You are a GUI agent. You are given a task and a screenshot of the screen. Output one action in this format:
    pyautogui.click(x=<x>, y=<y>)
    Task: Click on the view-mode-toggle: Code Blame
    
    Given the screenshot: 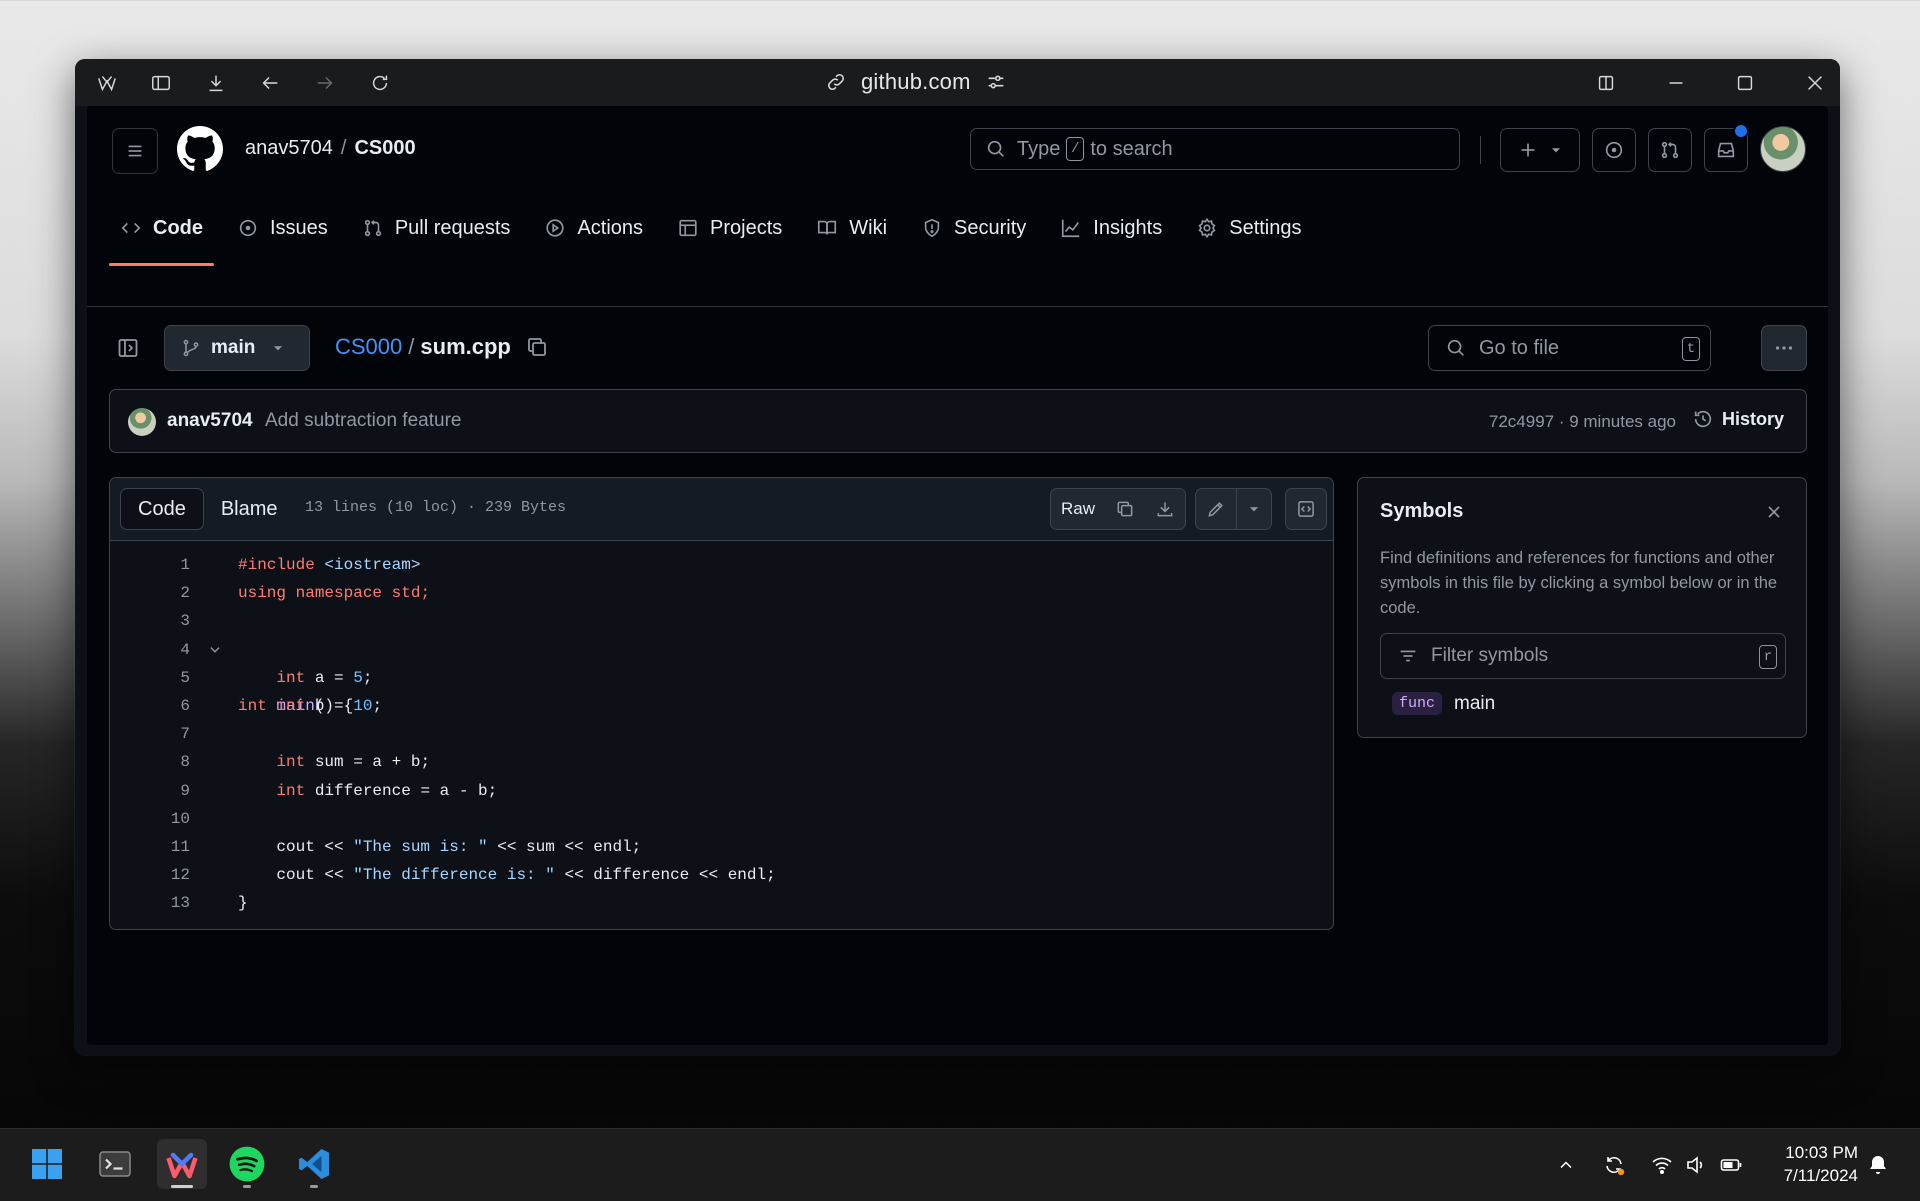 What is the action you would take?
    pyautogui.click(x=207, y=509)
    